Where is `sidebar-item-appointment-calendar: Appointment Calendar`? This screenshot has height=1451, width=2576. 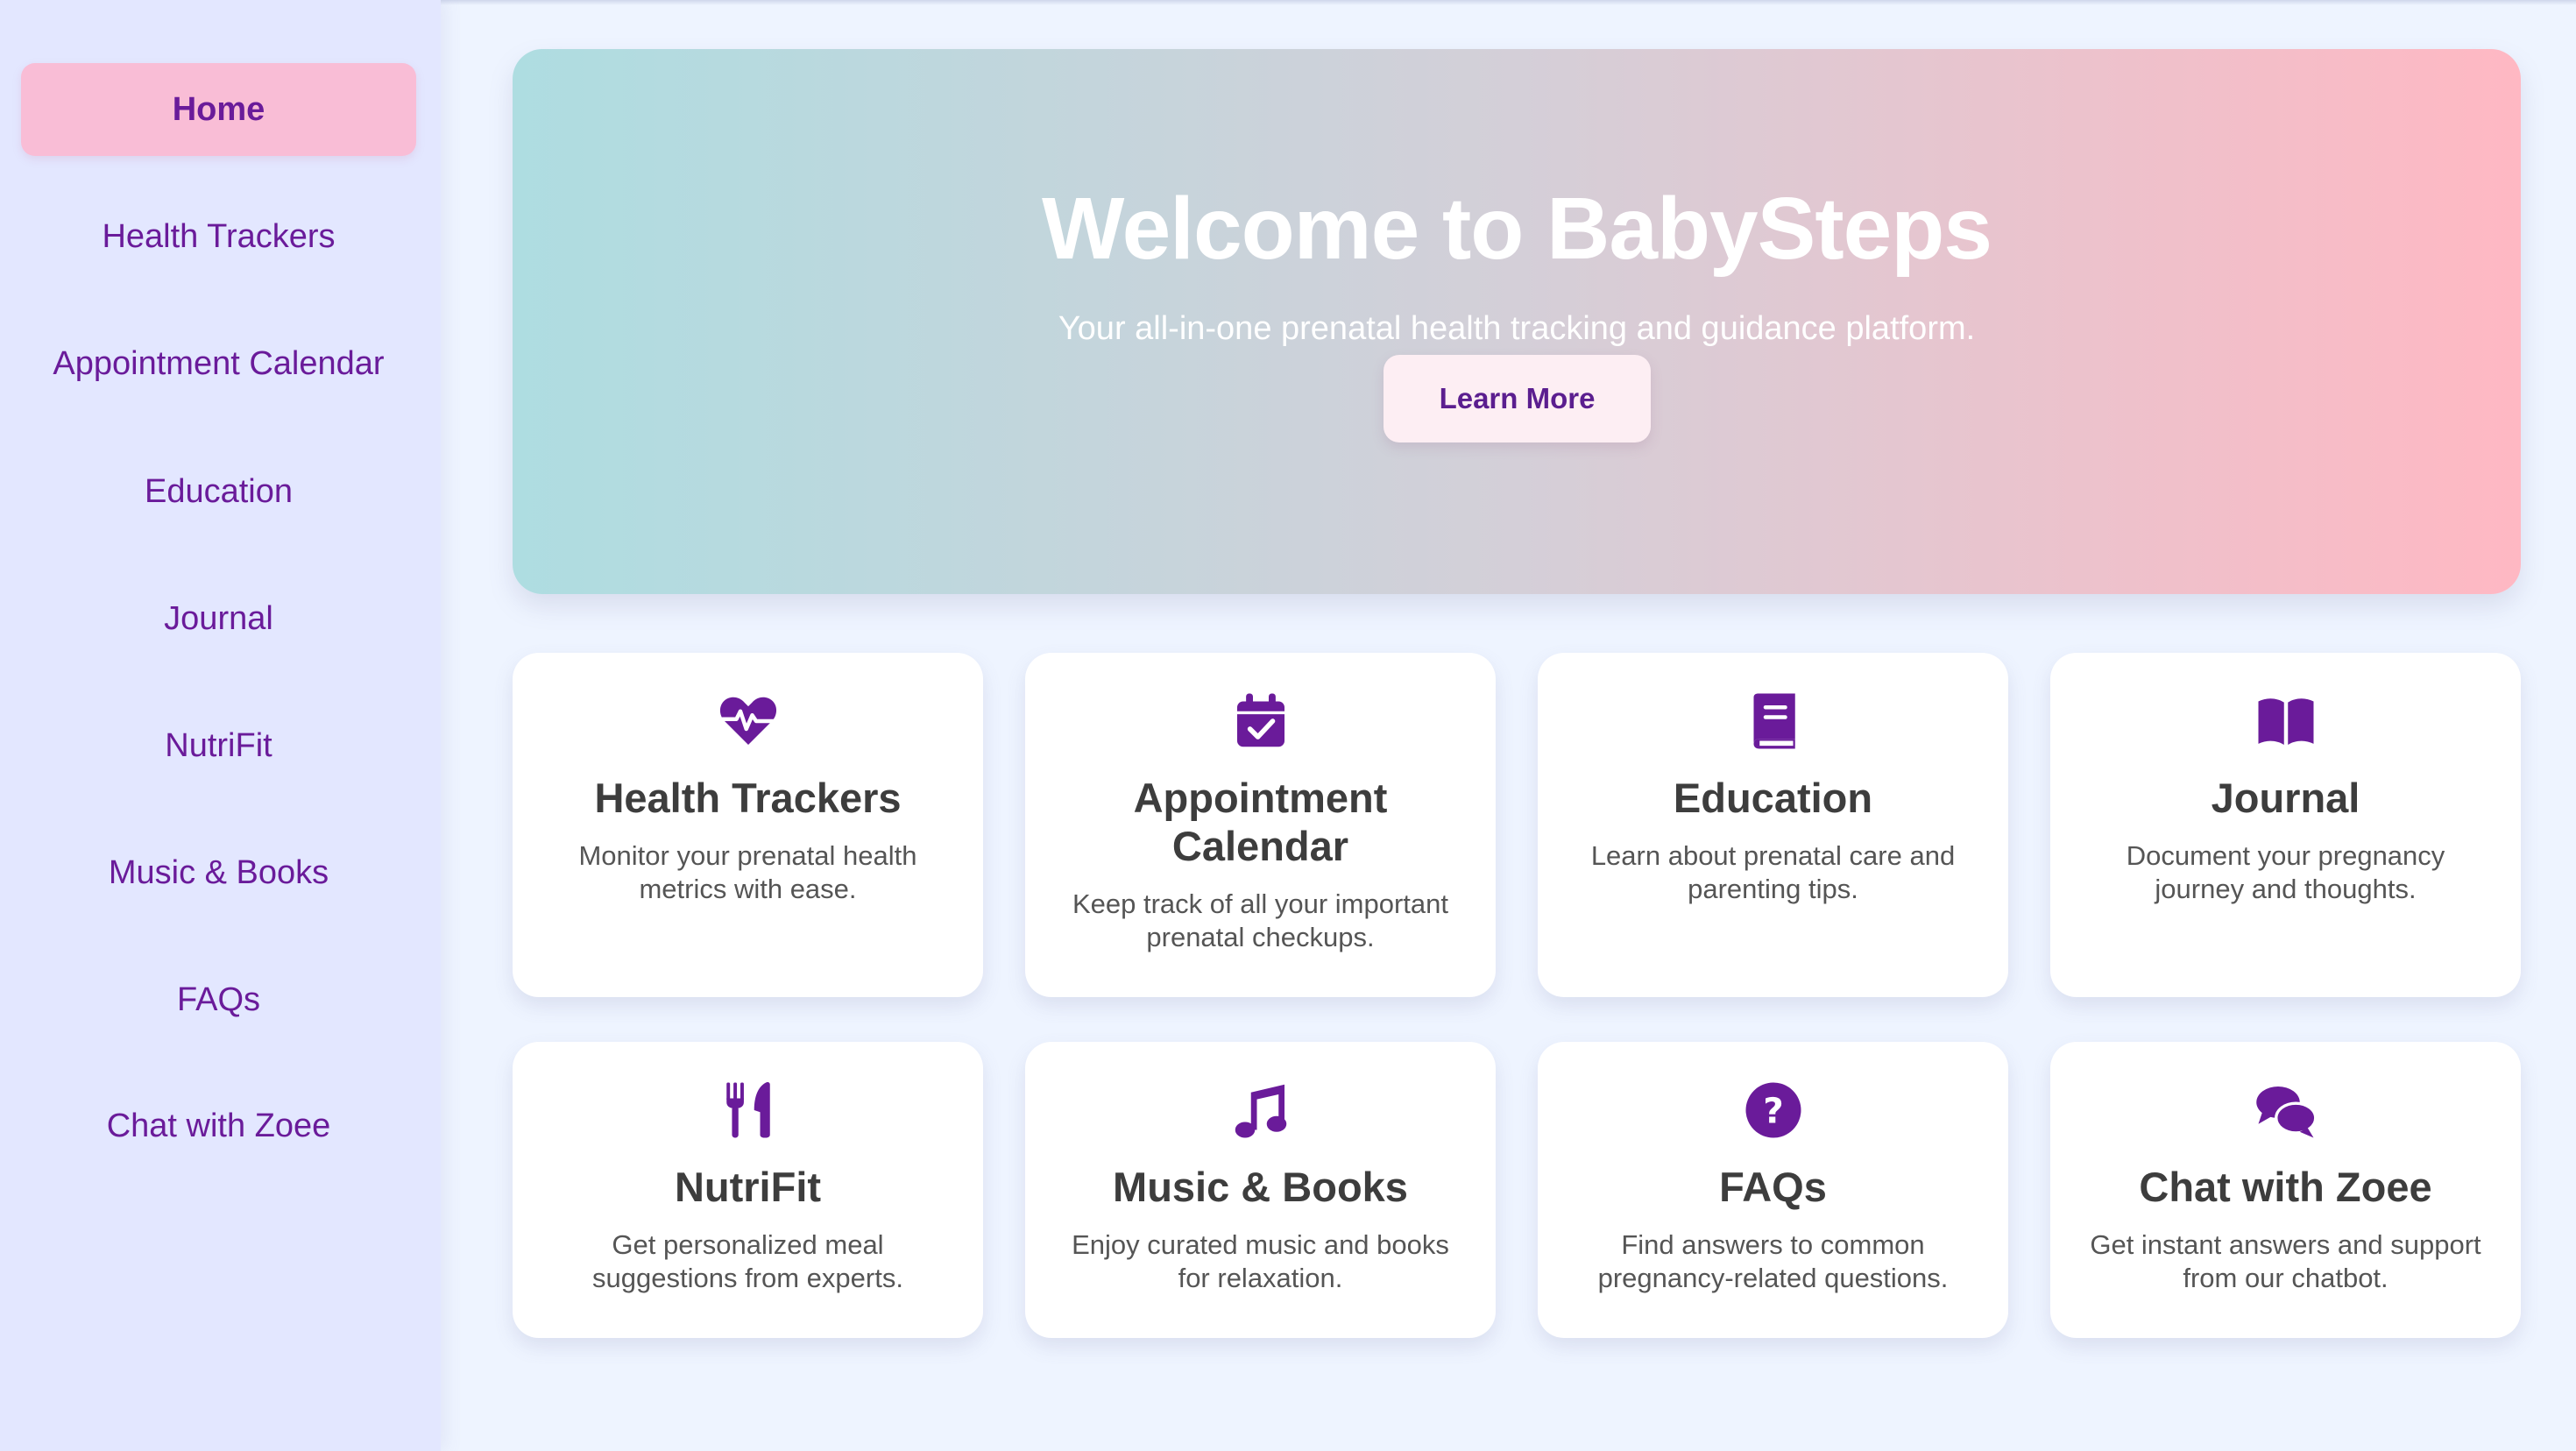 sidebar-item-appointment-calendar: Appointment Calendar is located at coordinates (218, 363).